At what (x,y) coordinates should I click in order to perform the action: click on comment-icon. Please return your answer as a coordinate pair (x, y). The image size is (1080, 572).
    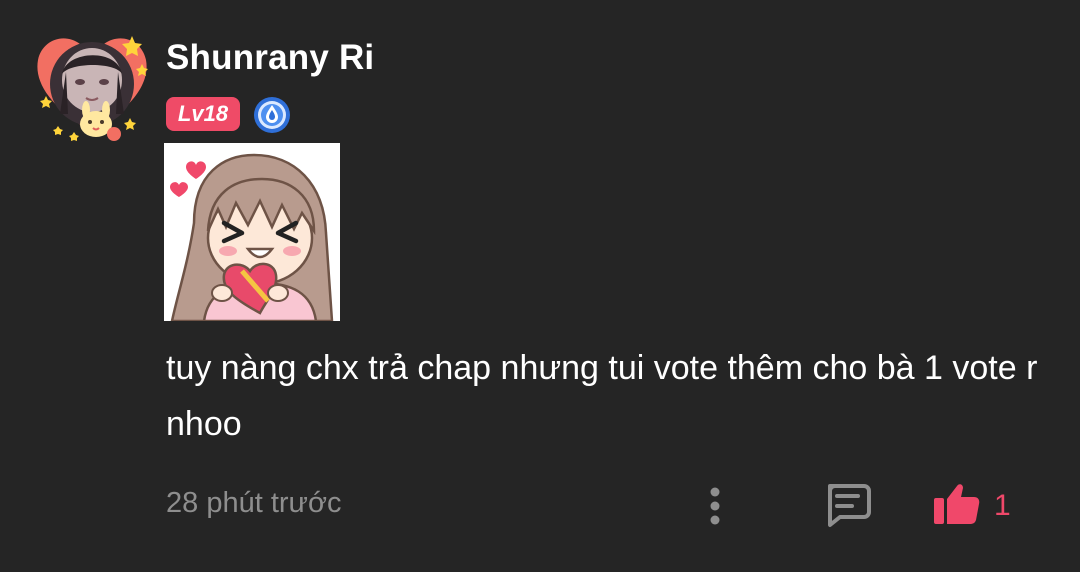
    Looking at the image, I should click on (849, 505).